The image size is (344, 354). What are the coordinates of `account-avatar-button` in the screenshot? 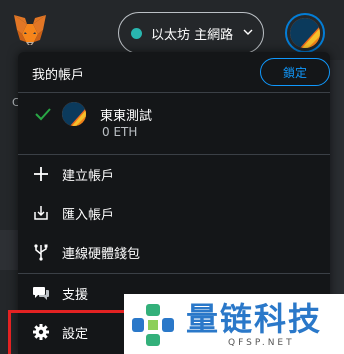 It's located at (305, 33).